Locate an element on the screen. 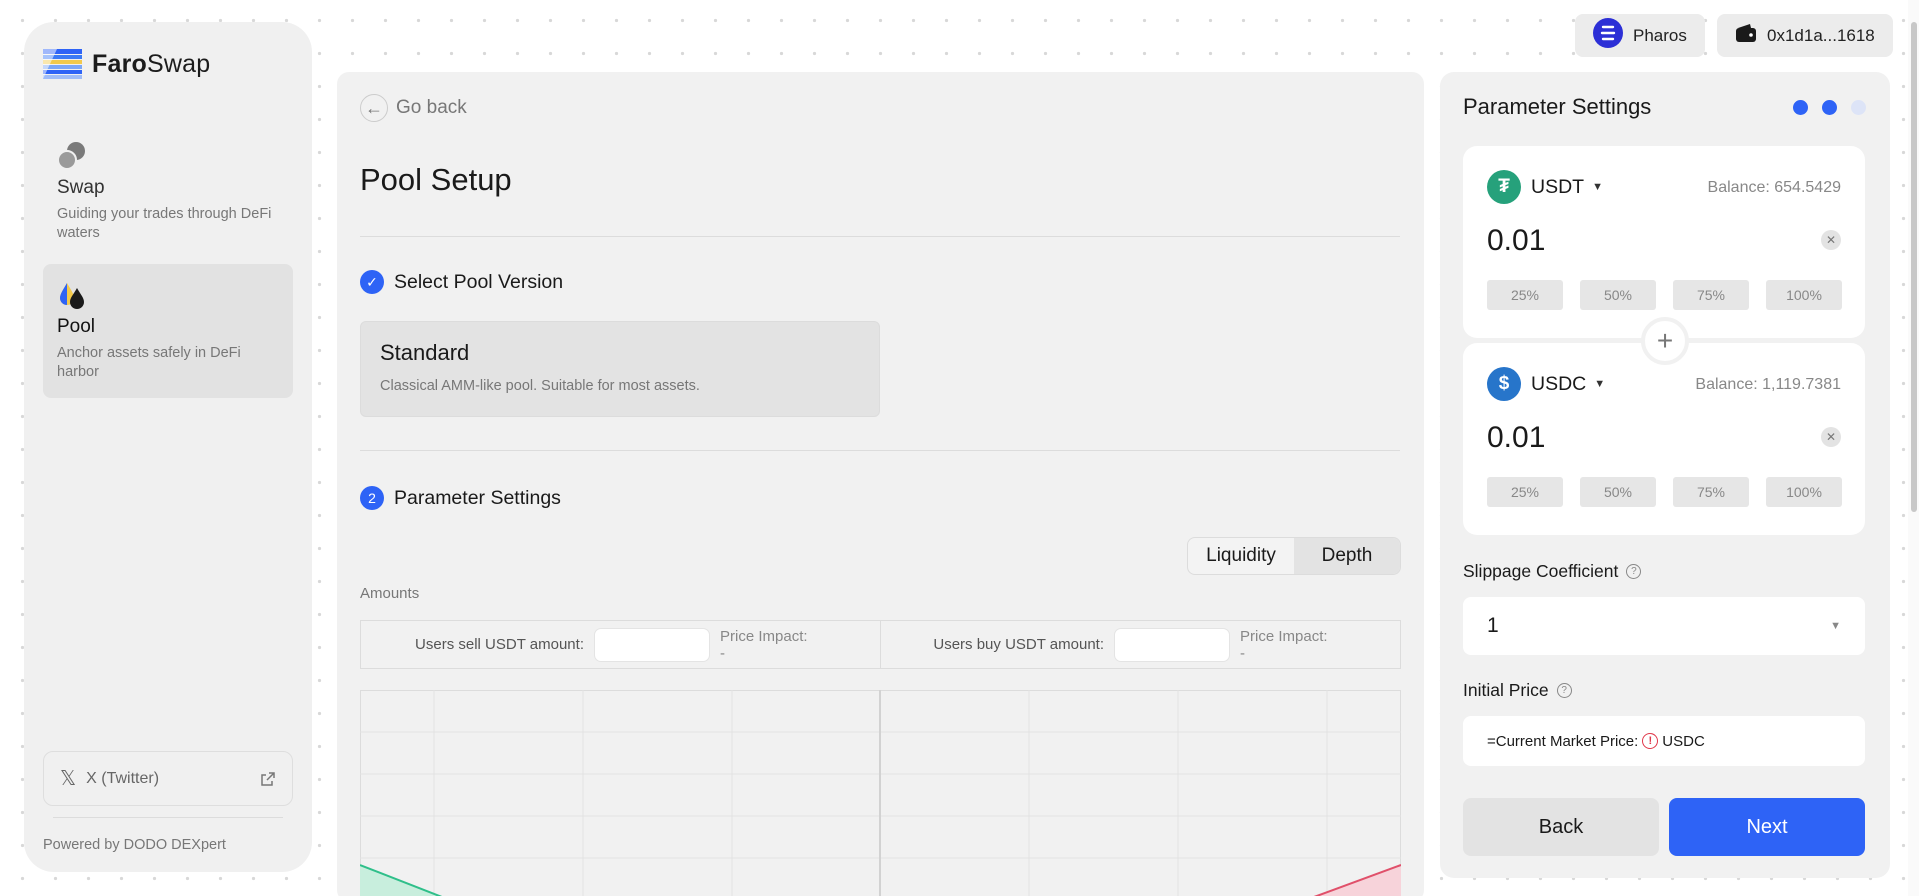  go-back-link: ← Go back is located at coordinates (413, 108).